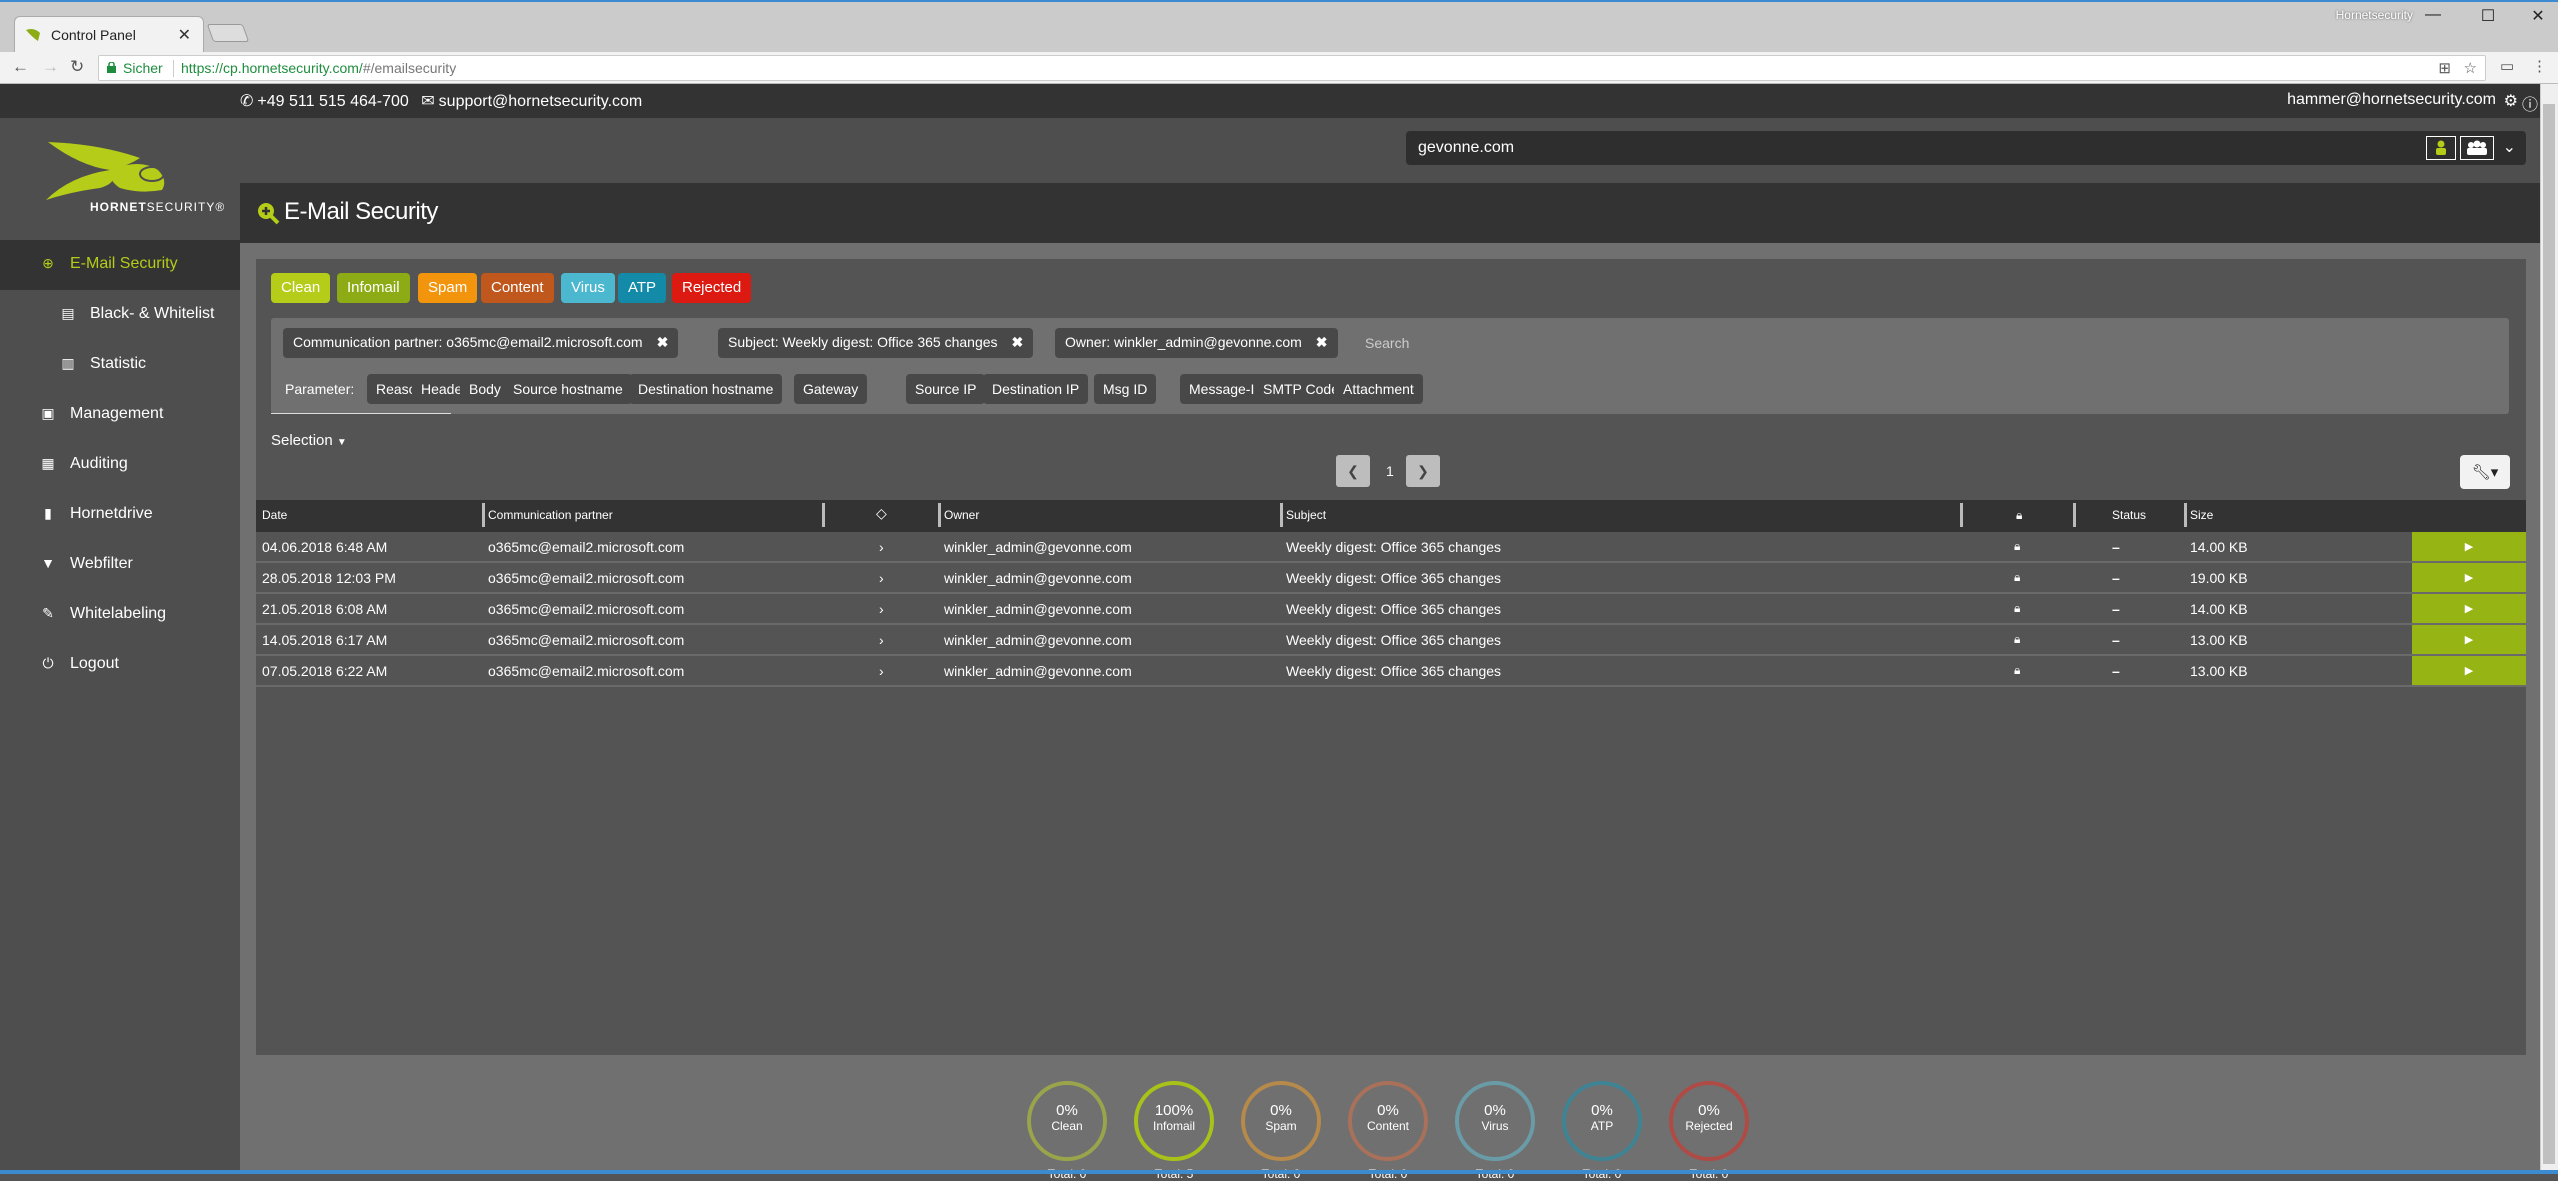 The width and height of the screenshot is (2558, 1181). What do you see at coordinates (2538, 16) in the screenshot?
I see `close-window-icon: ✕` at bounding box center [2538, 16].